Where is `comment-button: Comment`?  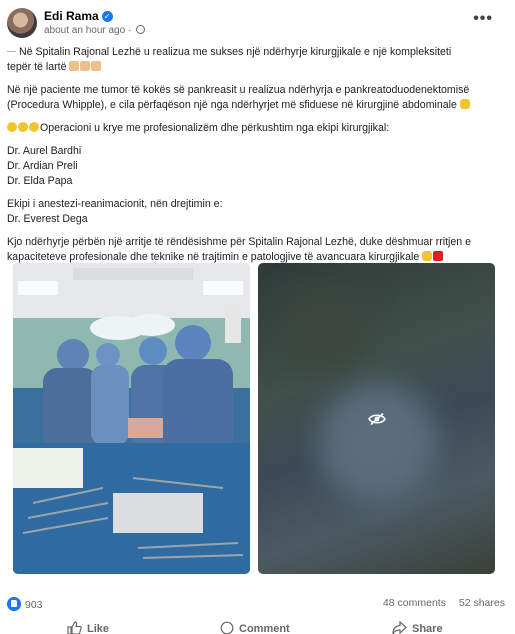 comment-button: Comment is located at coordinates (255, 627).